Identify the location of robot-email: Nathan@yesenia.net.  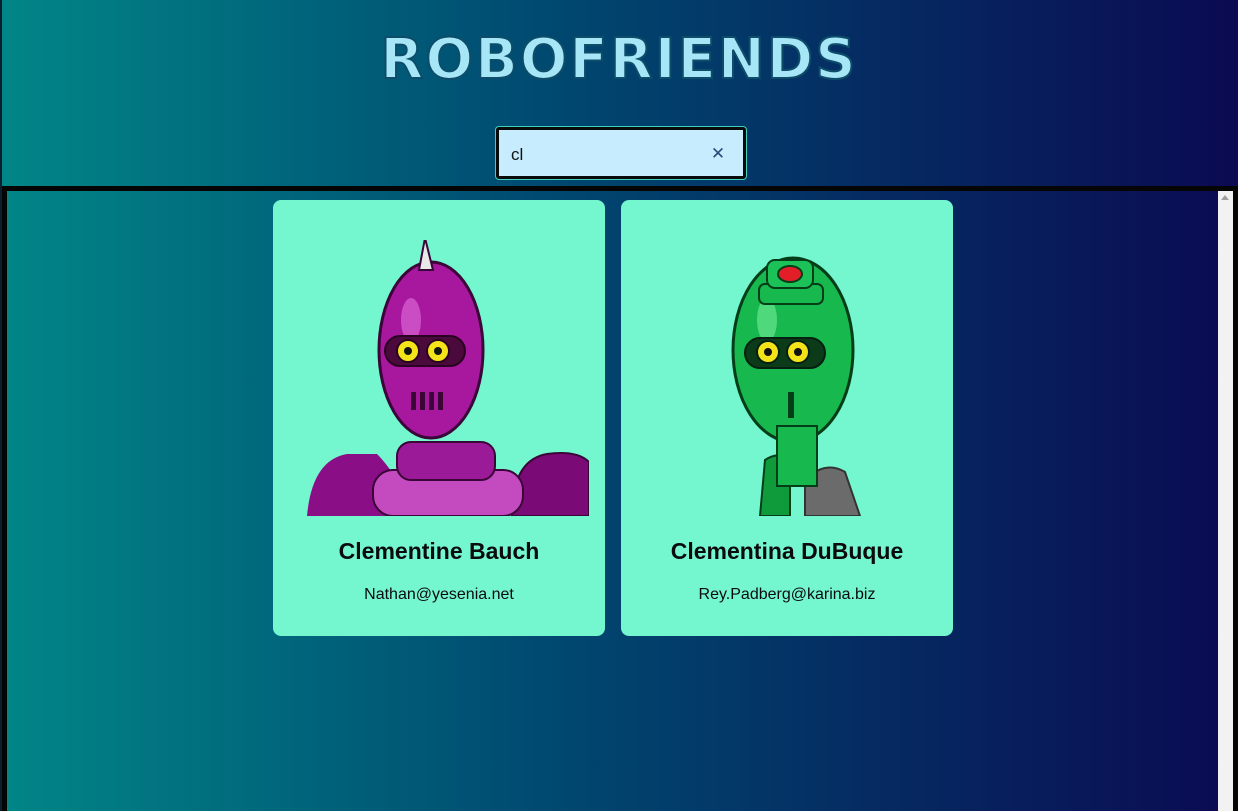
(439, 594).